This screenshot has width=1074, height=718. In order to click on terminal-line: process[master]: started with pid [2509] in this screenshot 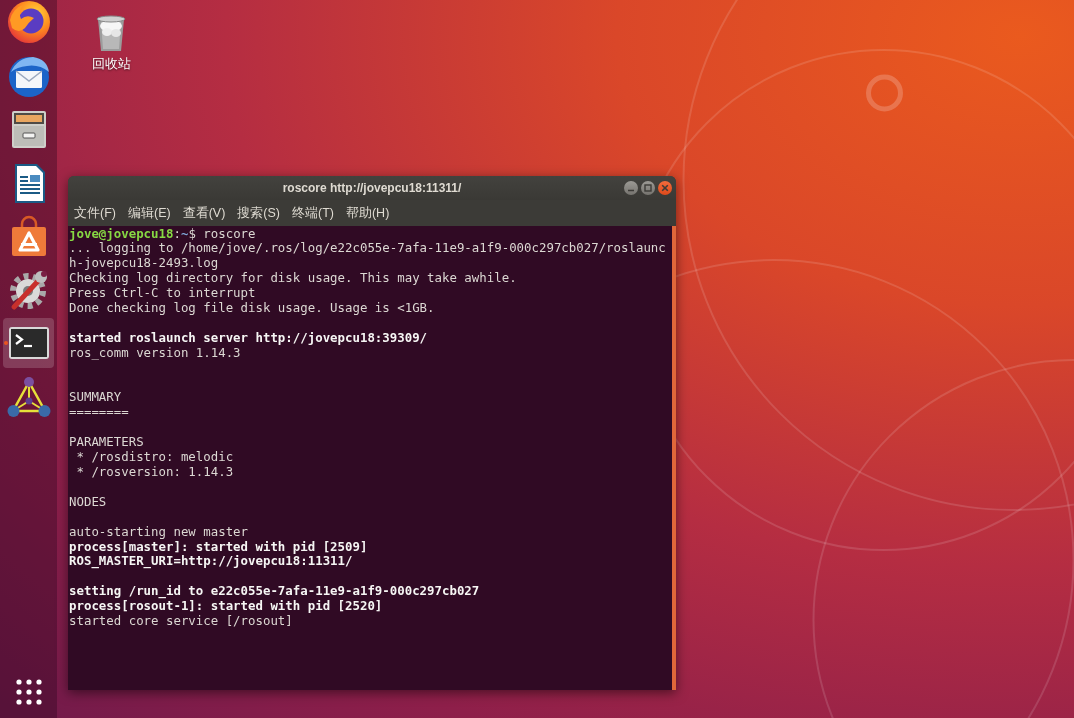, I will do `click(218, 547)`.